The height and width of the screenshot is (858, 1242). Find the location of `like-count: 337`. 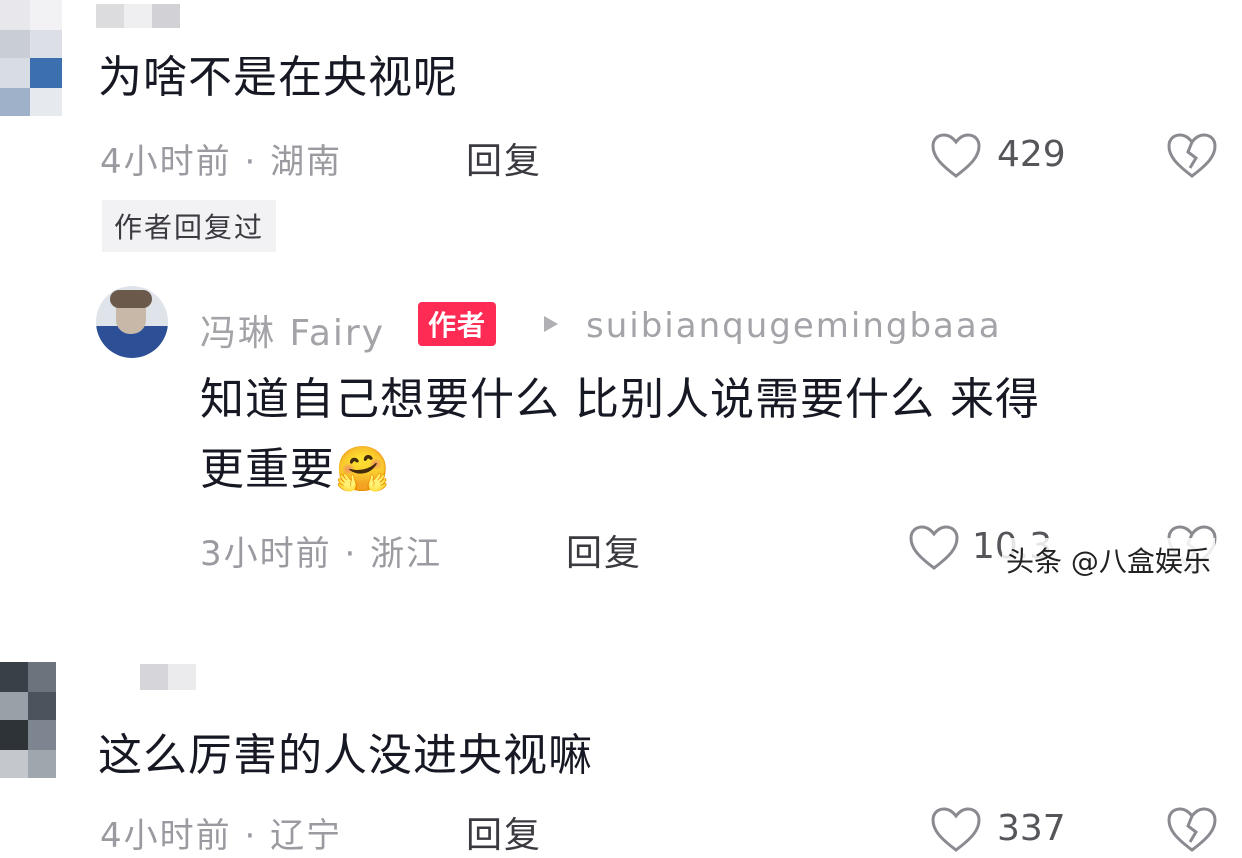

like-count: 337 is located at coordinates (1031, 828).